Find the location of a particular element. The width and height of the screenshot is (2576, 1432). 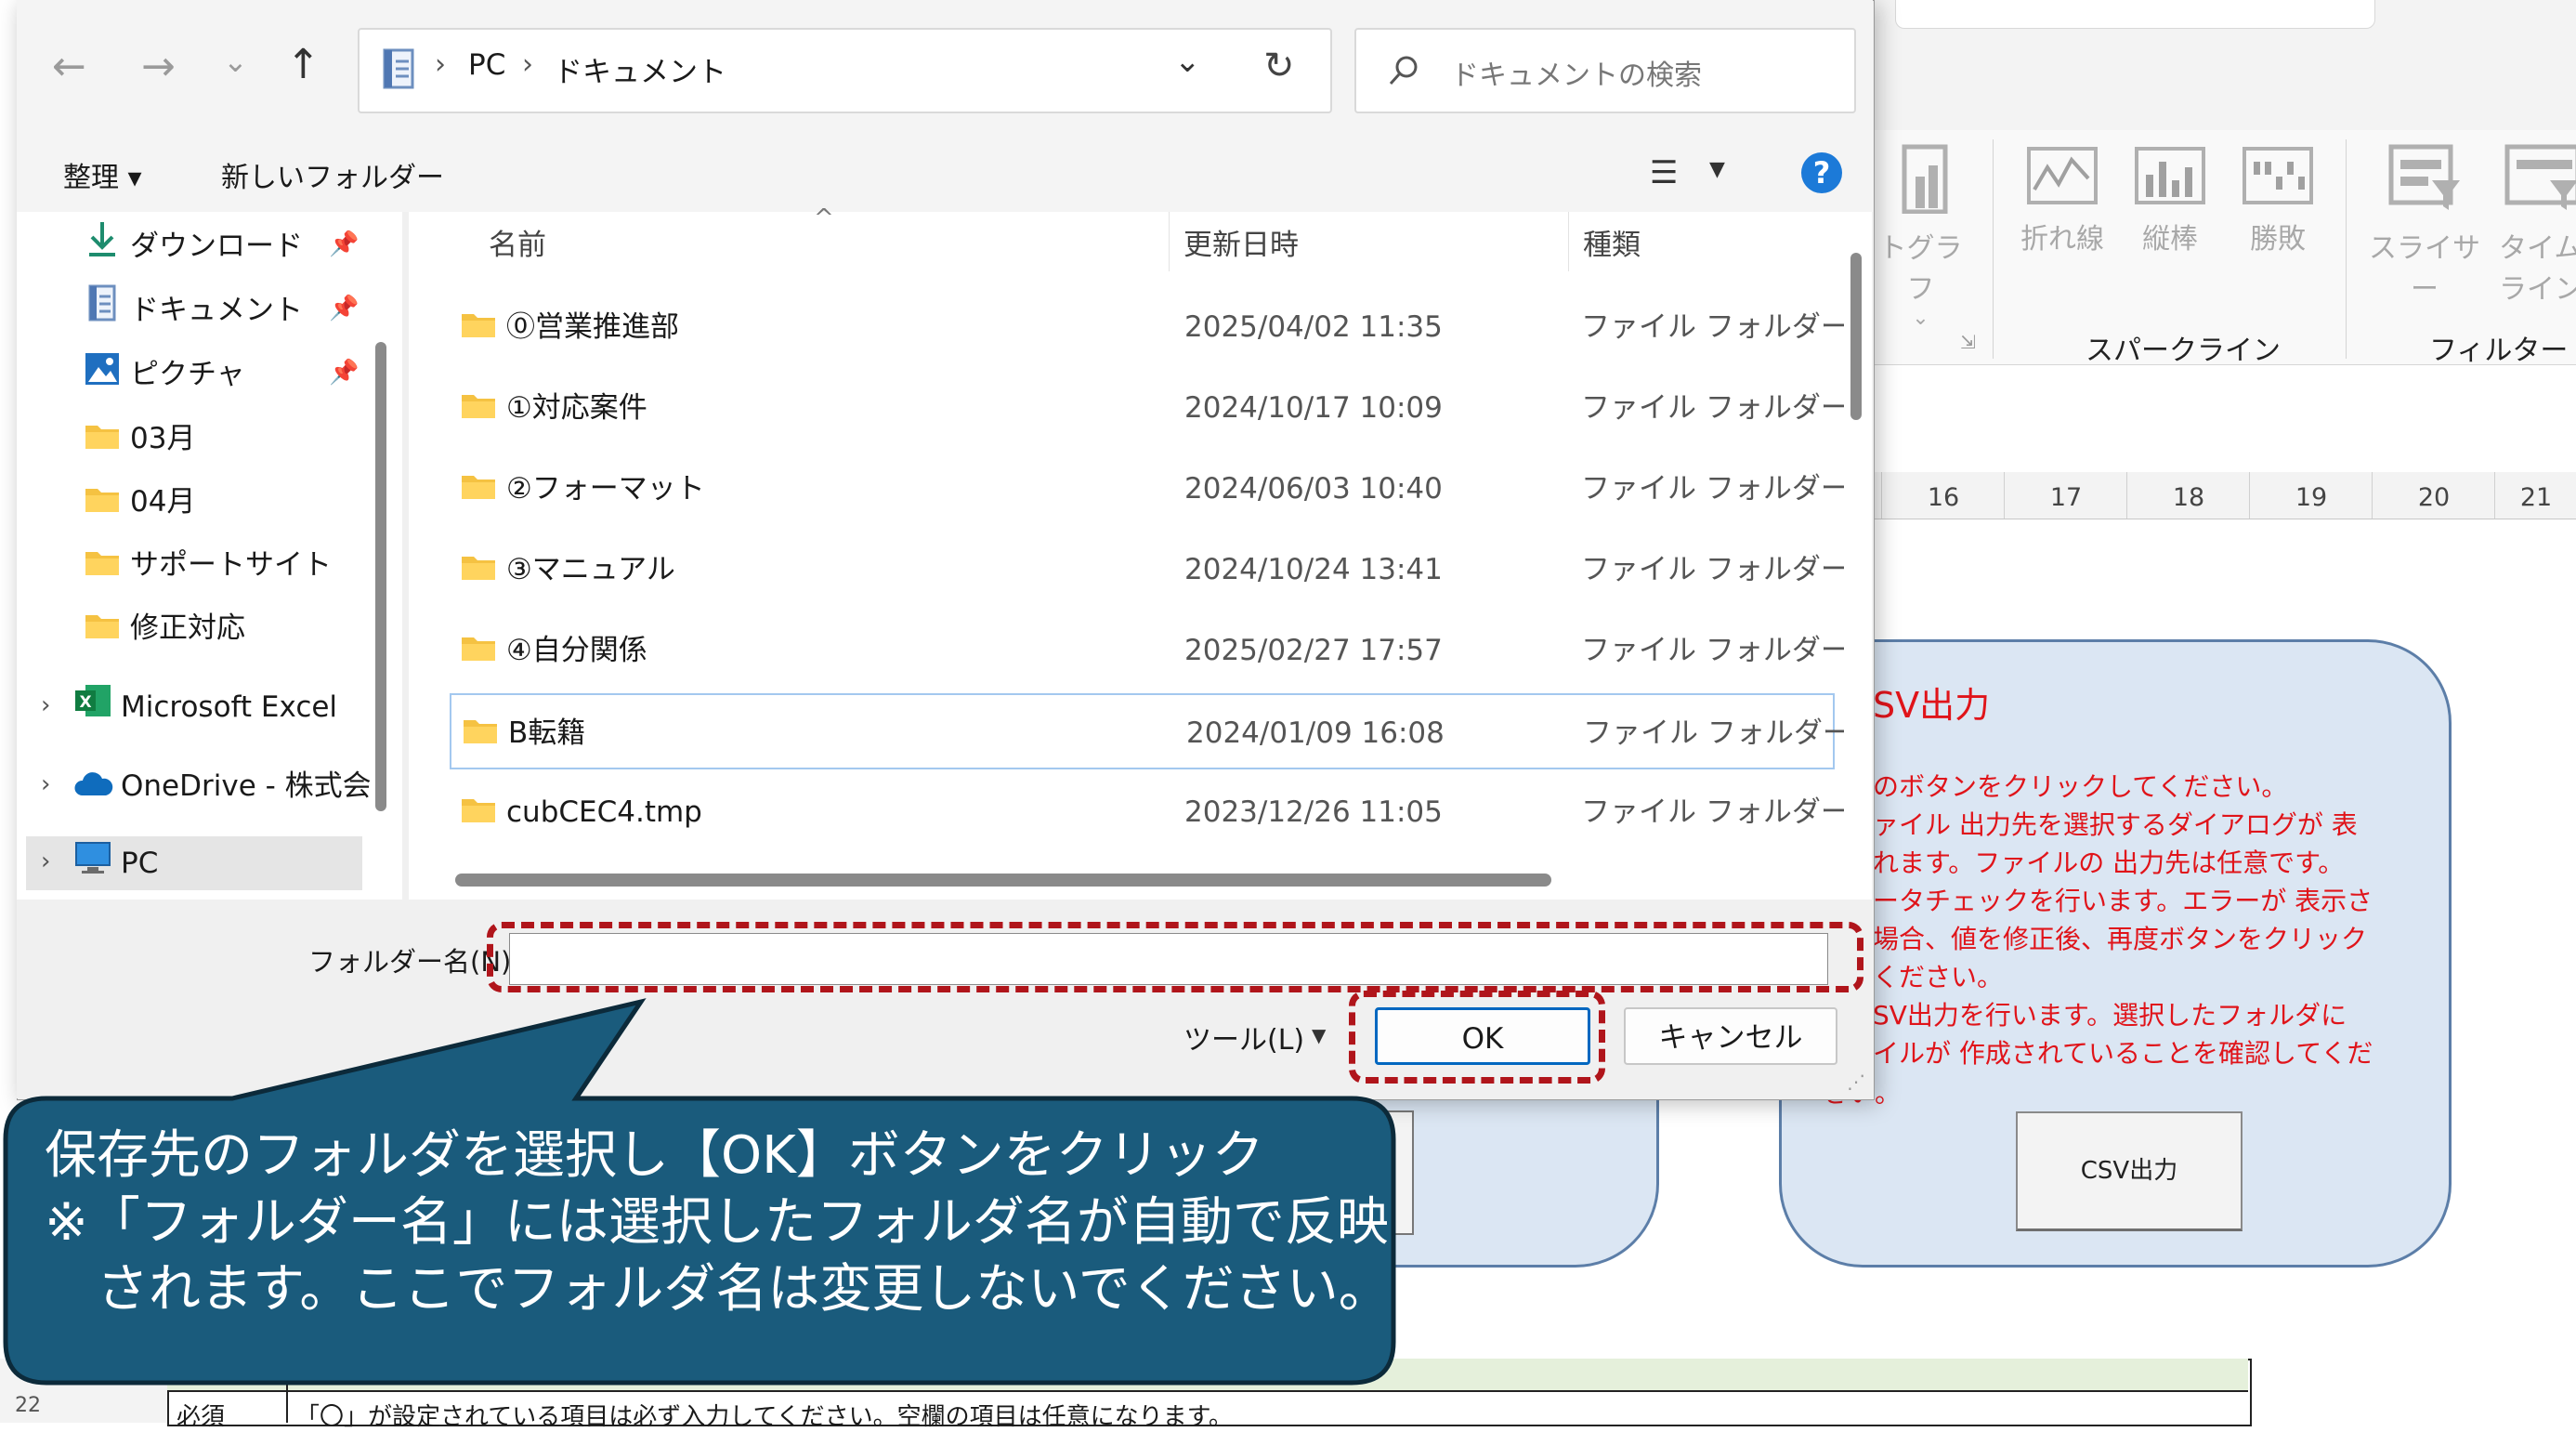

slicer-button: スライサー is located at coordinates (2424, 223).